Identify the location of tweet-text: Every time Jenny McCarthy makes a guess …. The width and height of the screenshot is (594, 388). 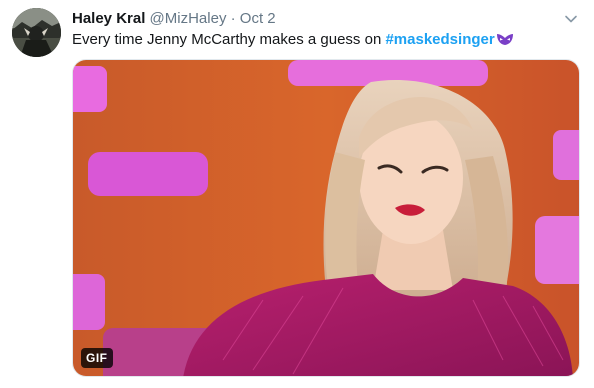
(323, 41).